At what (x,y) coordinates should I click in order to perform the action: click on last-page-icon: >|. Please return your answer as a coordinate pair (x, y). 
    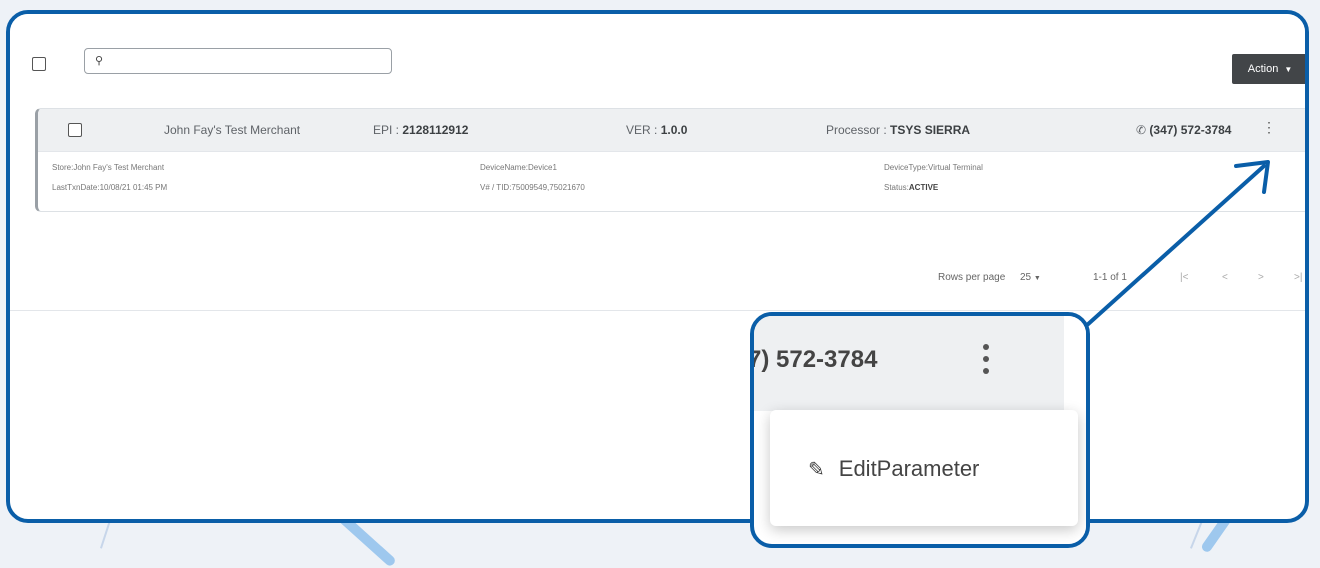
    Looking at the image, I should click on (1298, 277).